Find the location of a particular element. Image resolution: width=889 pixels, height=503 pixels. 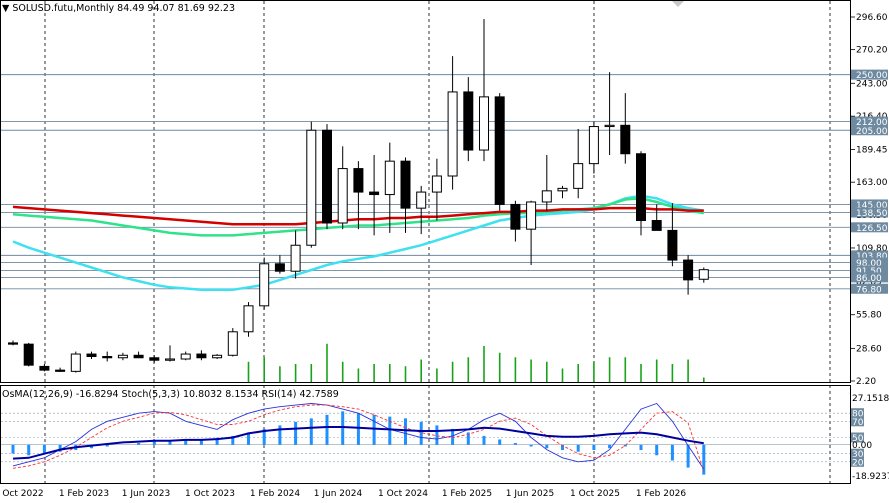

time-label: 1 Feb 2023 is located at coordinates (84, 494).